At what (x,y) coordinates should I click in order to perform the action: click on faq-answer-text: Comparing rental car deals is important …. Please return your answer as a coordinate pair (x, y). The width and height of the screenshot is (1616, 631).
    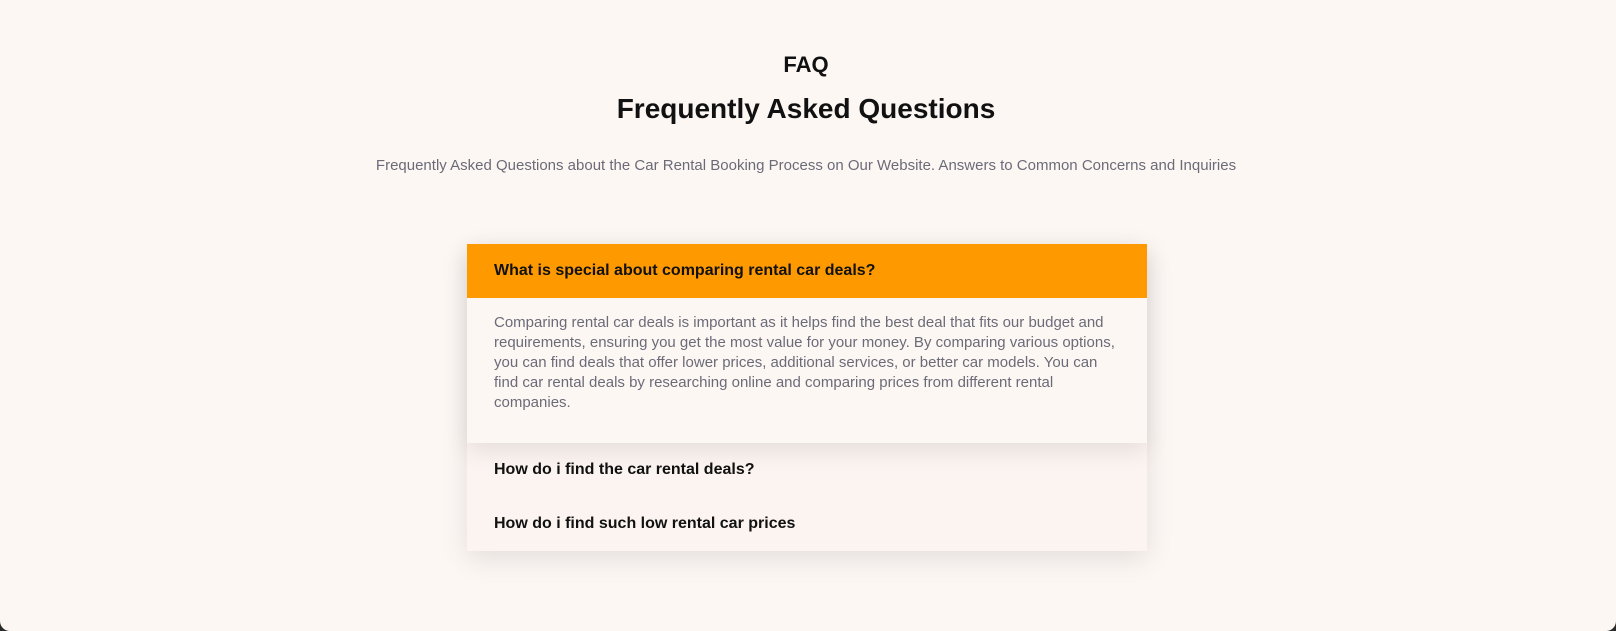
    Looking at the image, I should click on (804, 362).